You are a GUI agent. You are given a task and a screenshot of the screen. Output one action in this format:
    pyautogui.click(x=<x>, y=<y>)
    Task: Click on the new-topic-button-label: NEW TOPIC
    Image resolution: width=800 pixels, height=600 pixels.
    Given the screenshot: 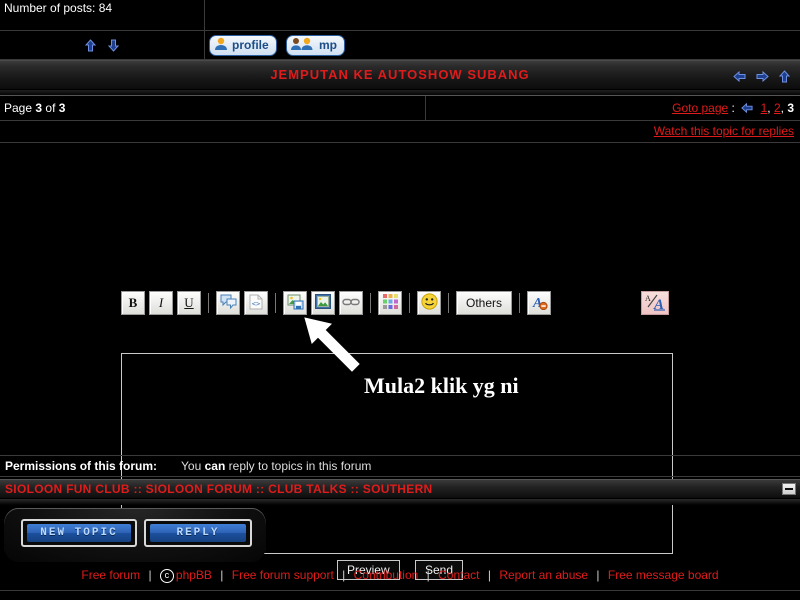 What is the action you would take?
    pyautogui.click(x=79, y=533)
    